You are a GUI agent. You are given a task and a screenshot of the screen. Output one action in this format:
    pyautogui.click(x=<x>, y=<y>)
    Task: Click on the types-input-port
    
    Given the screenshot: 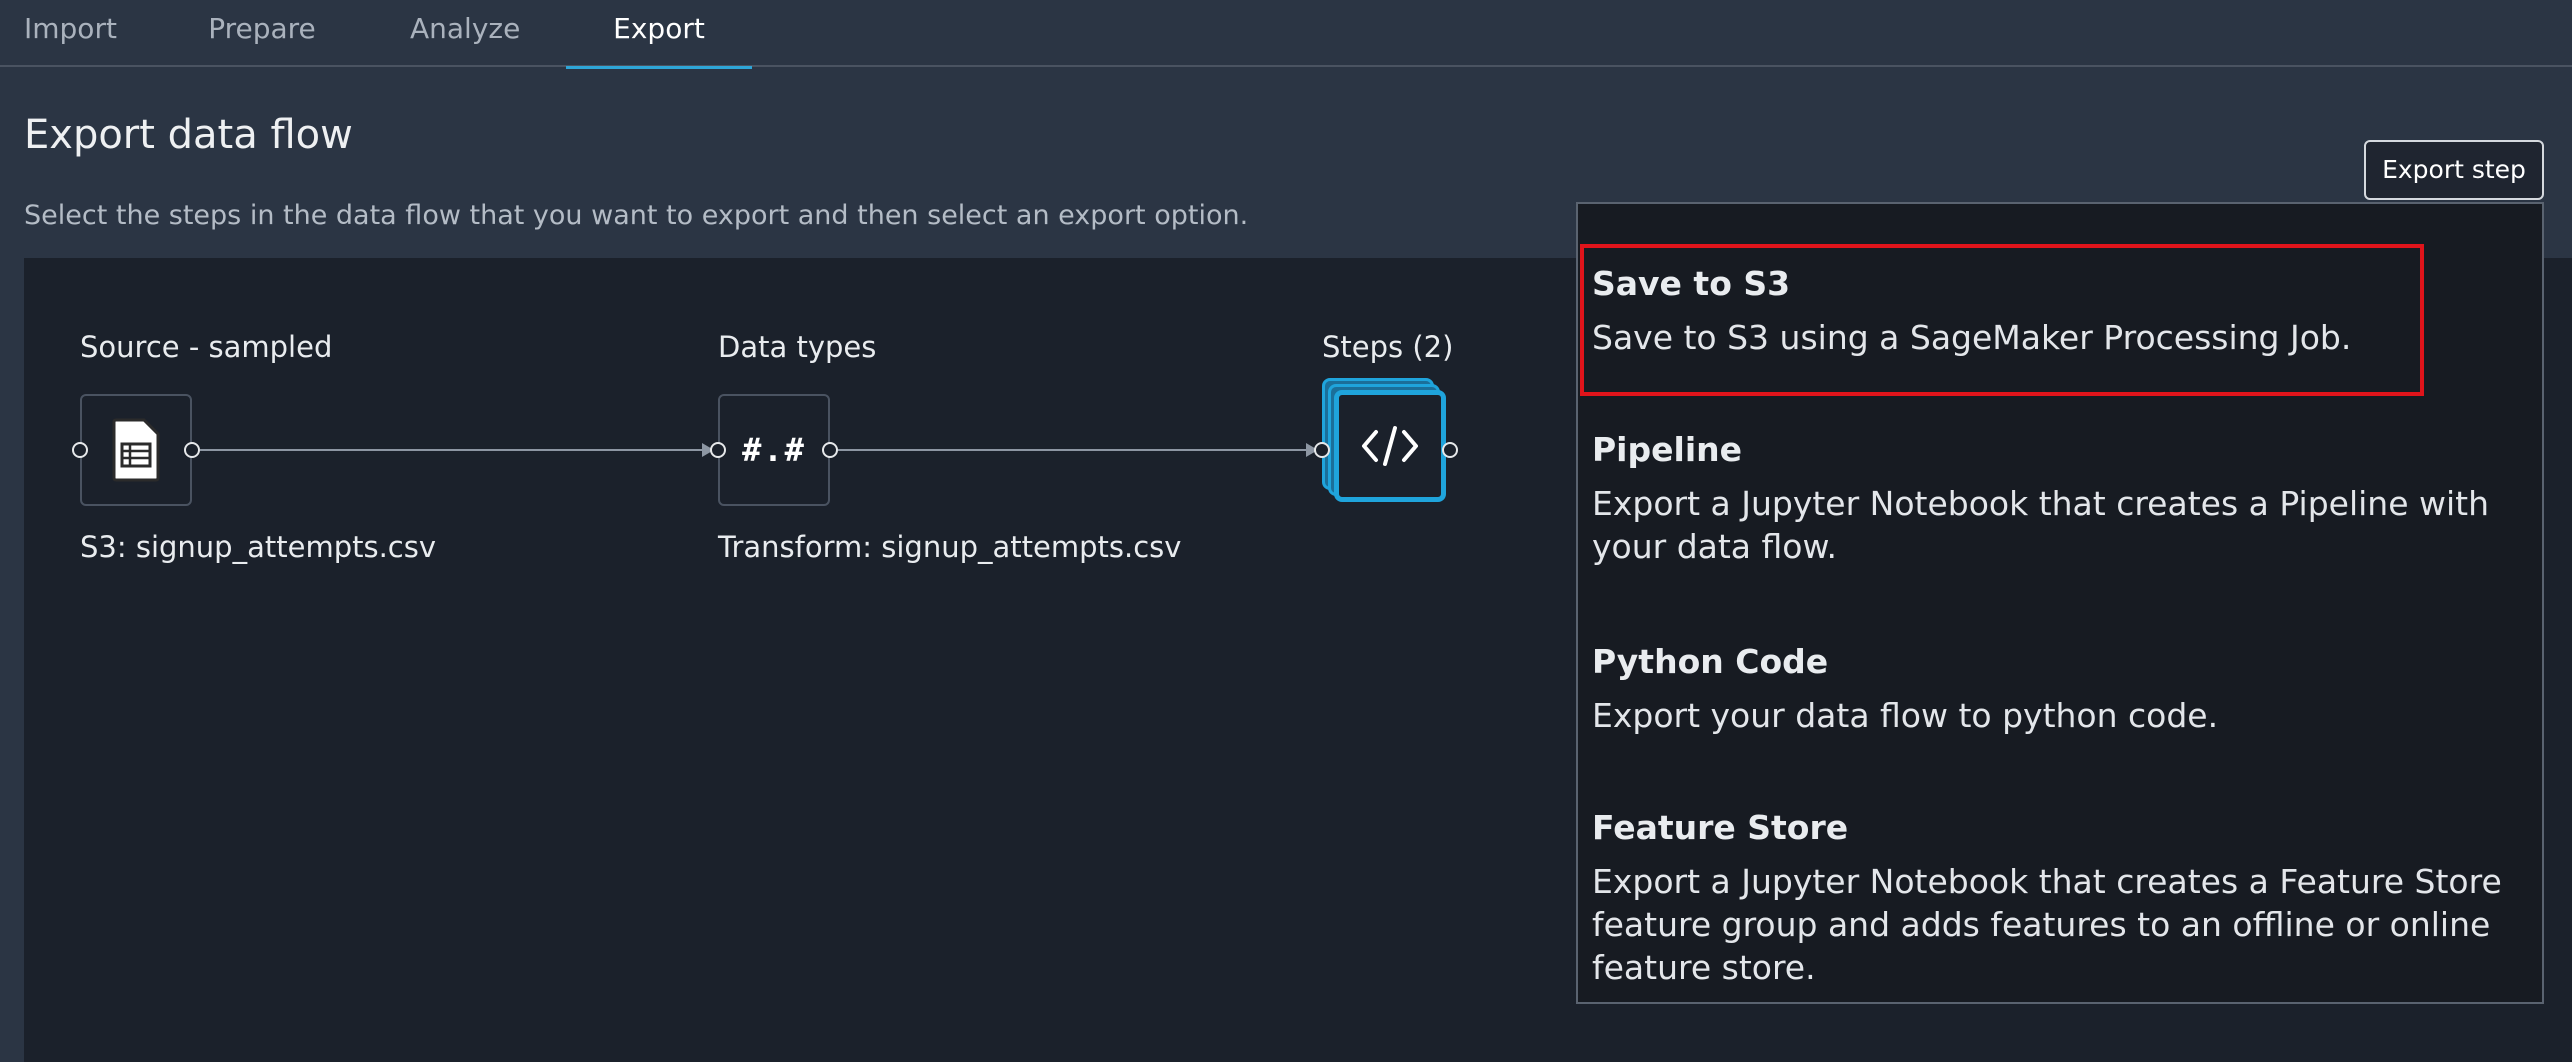 What is the action you would take?
    pyautogui.click(x=718, y=450)
    